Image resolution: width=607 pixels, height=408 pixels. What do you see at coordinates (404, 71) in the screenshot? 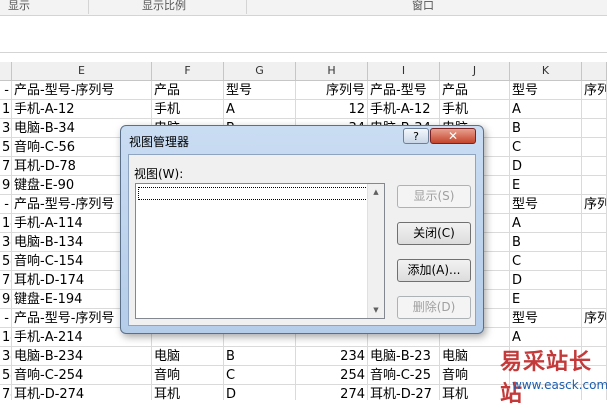
I see `column-header: I` at bounding box center [404, 71].